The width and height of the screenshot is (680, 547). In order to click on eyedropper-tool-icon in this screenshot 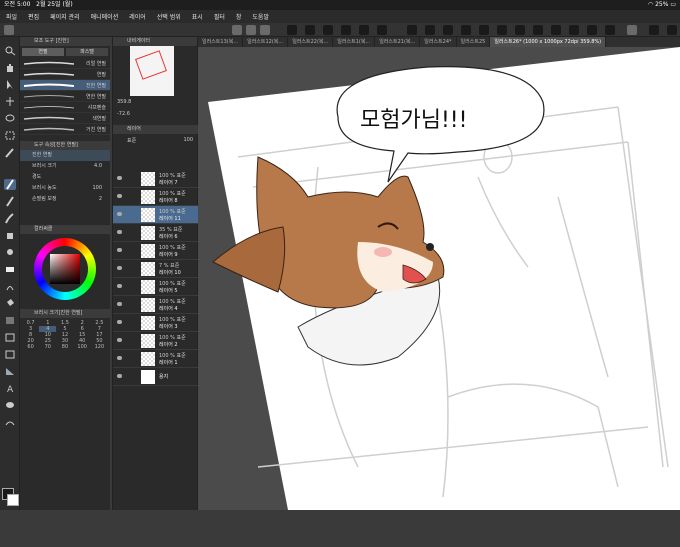, I will do `click(10, 152)`.